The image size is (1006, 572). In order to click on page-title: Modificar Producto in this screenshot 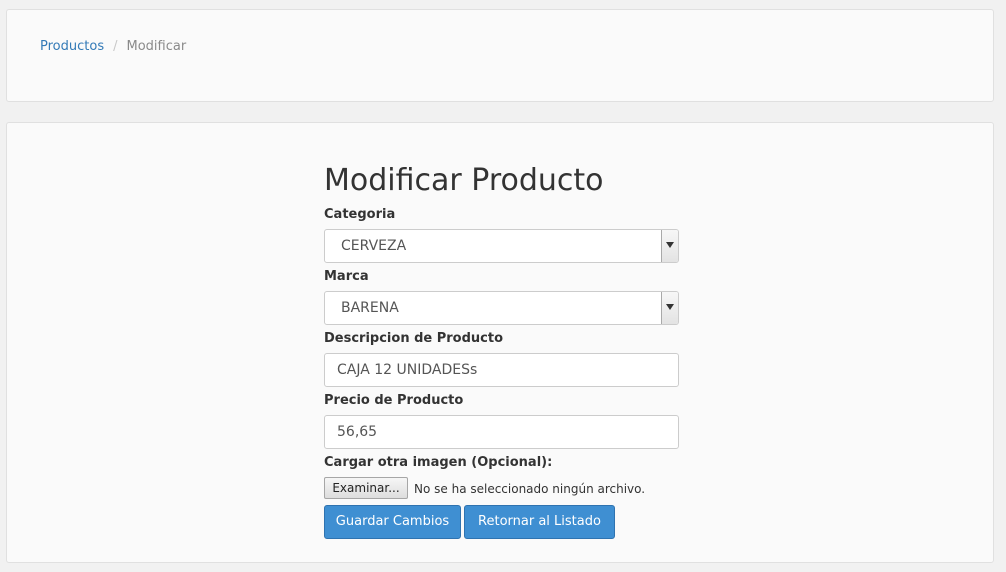, I will do `click(464, 180)`.